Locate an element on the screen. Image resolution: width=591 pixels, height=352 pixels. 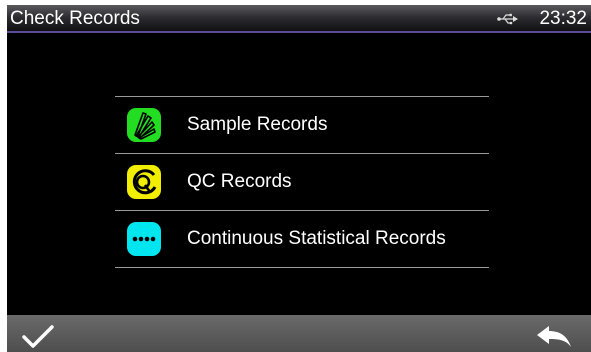
page-title: Check Records is located at coordinates (75, 18).